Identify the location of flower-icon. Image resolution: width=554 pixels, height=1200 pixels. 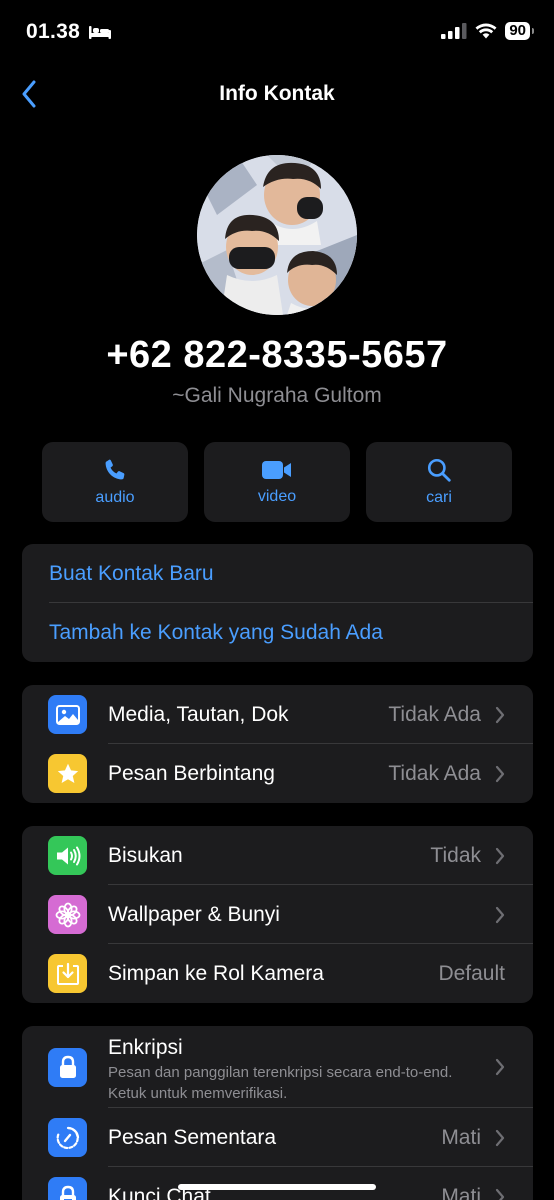
(67, 914).